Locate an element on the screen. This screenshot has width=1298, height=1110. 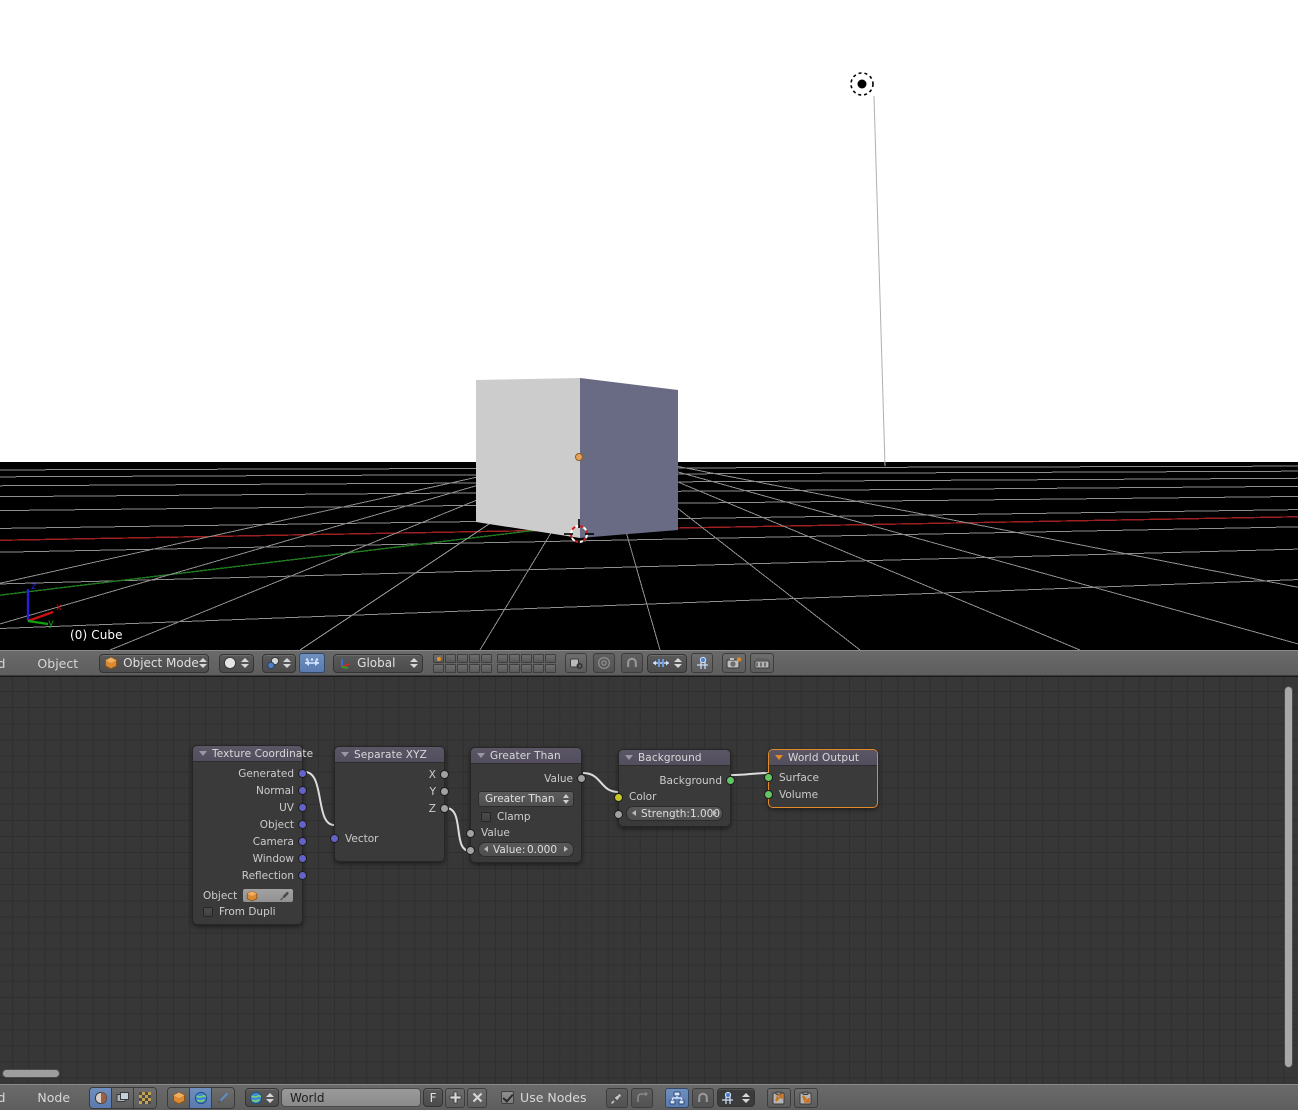
menu-node: Node is located at coordinates (53, 1097).